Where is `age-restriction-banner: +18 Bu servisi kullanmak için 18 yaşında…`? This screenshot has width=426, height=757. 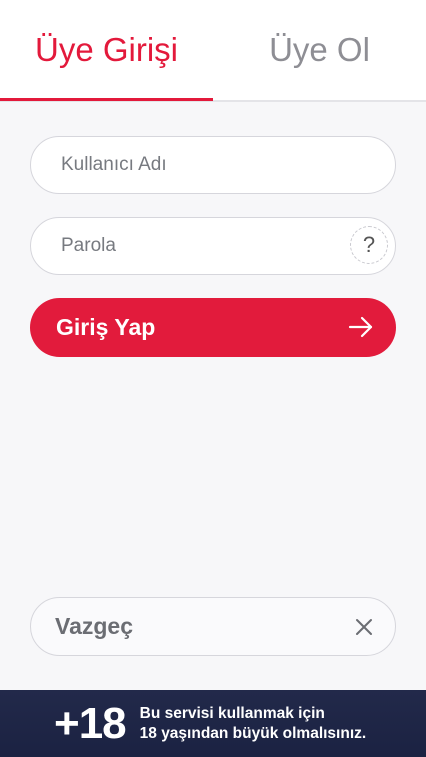
age-restriction-banner: +18 Bu servisi kullanmak için 18 yaşında… is located at coordinates (213, 723).